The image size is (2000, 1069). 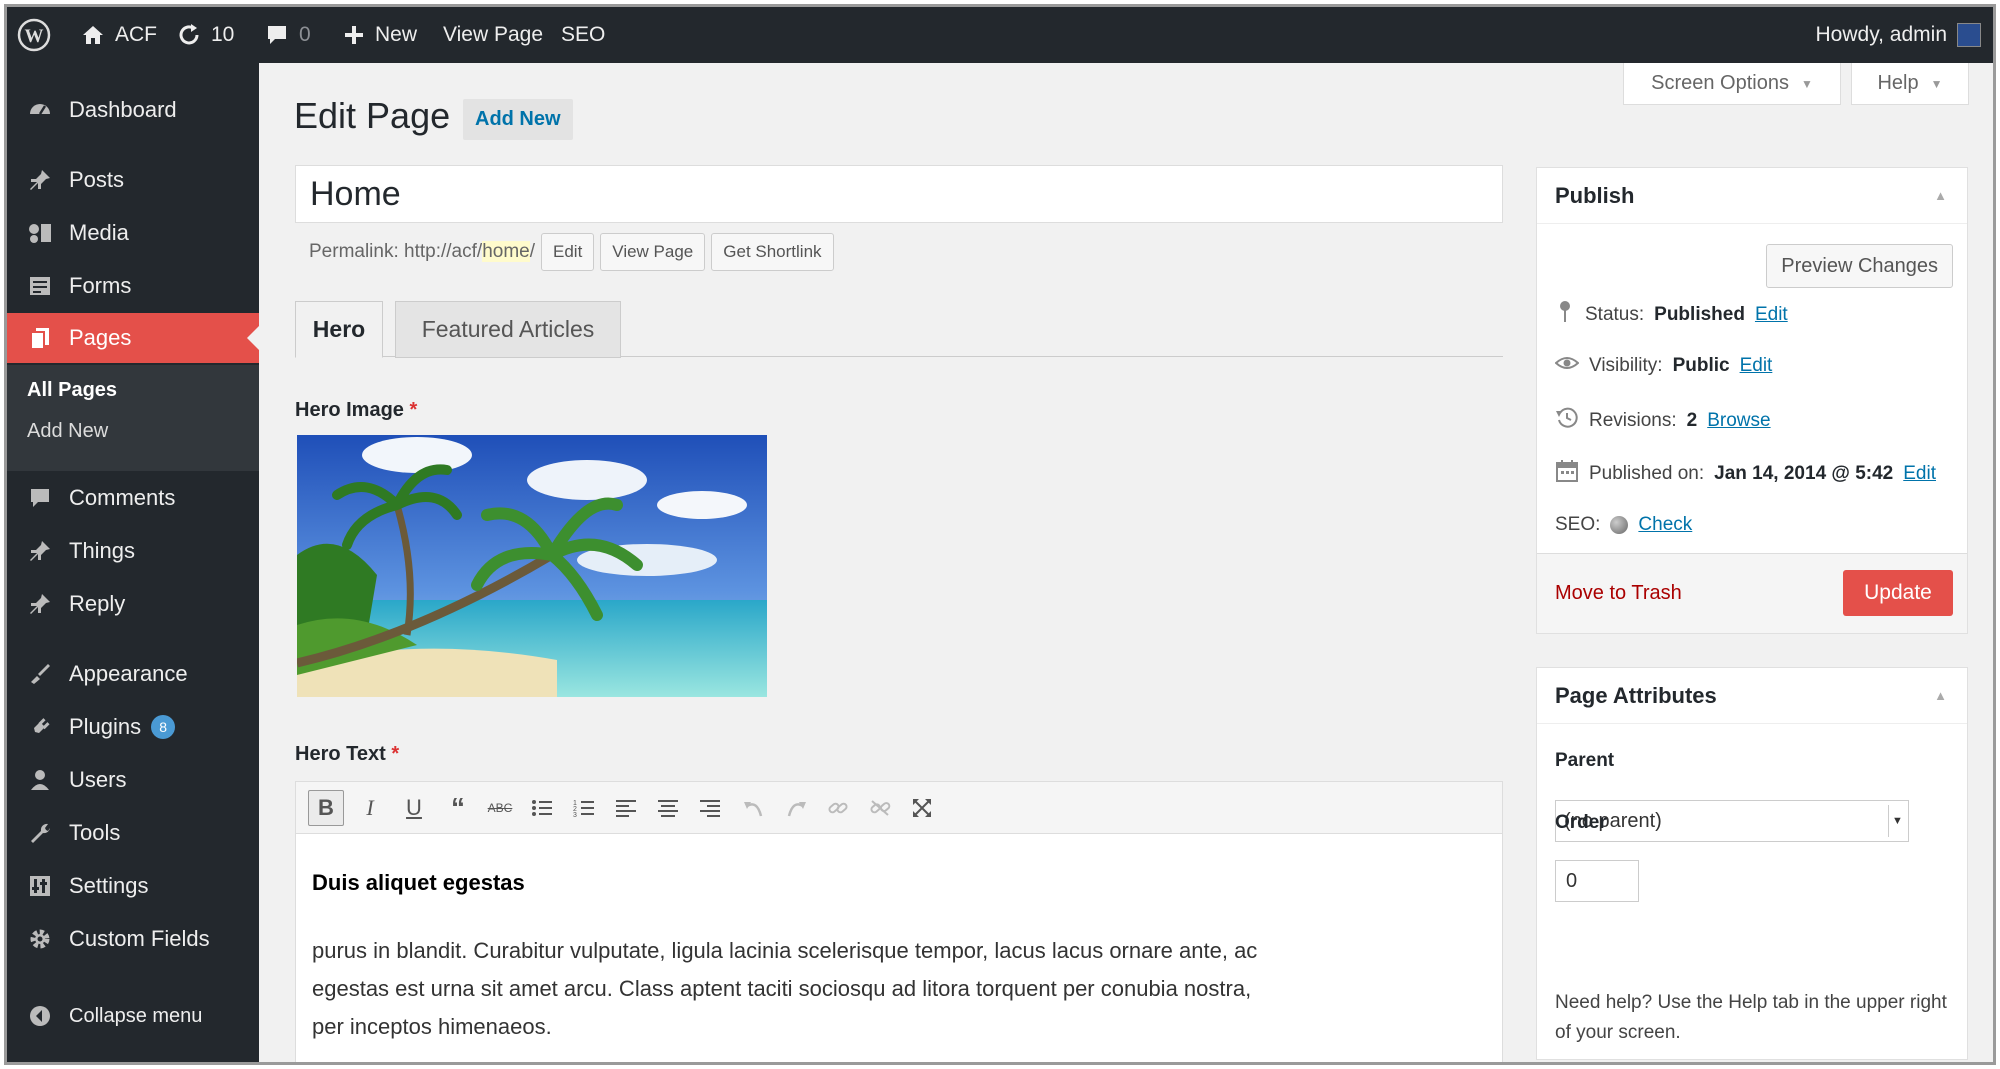 I want to click on sidebar-item-label: Posts, so click(x=97, y=179).